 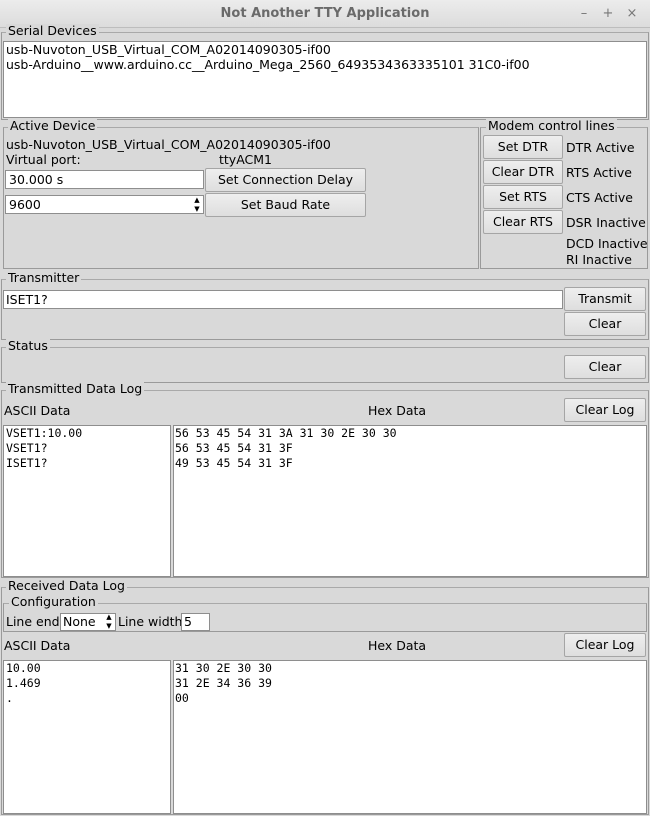 What do you see at coordinates (600, 147) in the screenshot?
I see `dtr-status: DTR Active` at bounding box center [600, 147].